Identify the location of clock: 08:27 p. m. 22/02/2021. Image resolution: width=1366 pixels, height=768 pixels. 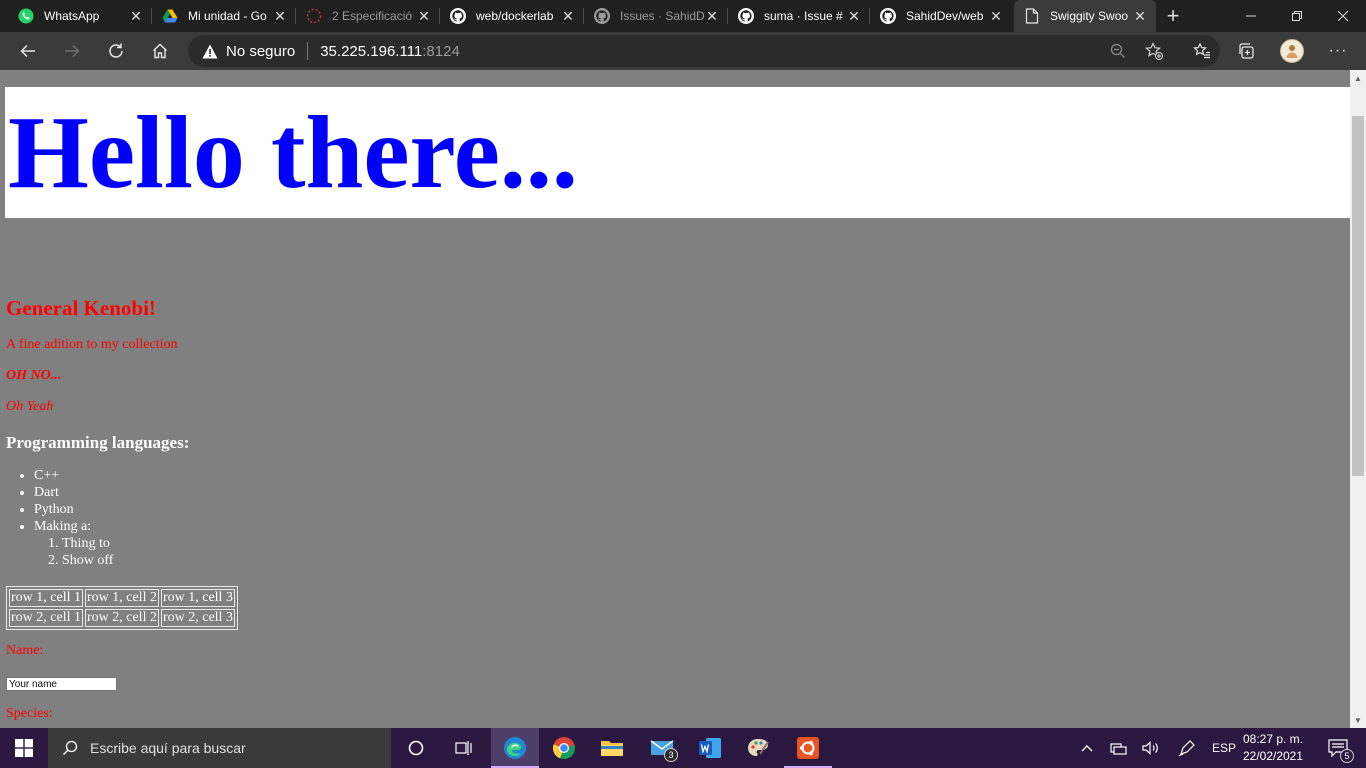
(1273, 748).